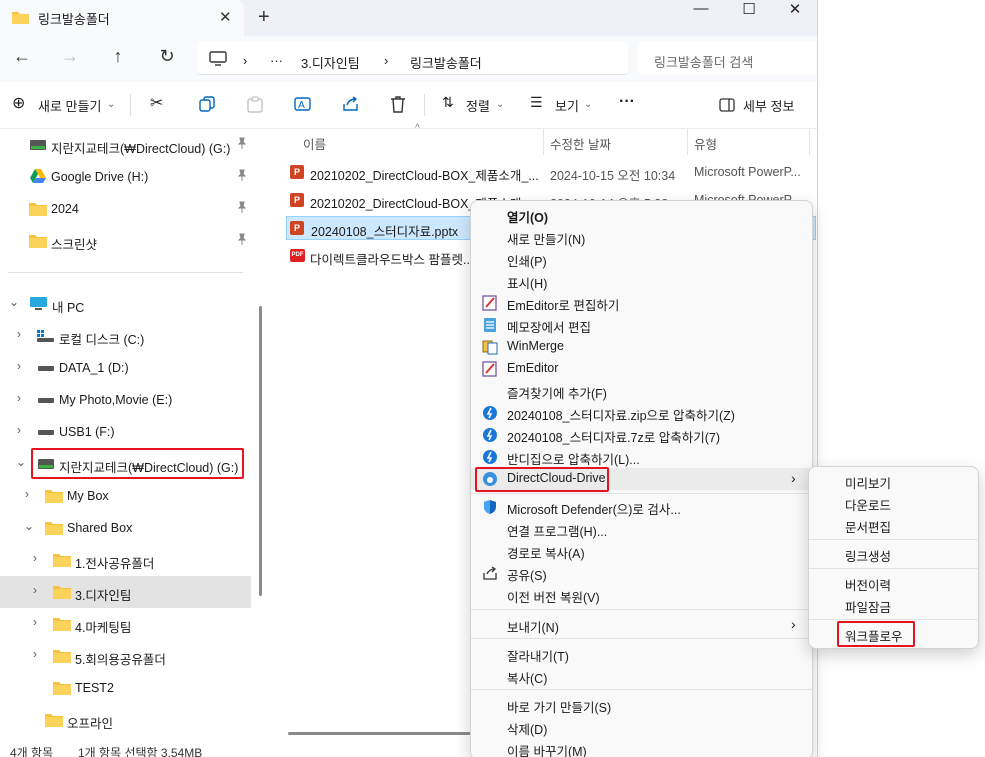  Describe the element at coordinates (641, 215) in the screenshot. I see `menu-item-open: 열기(O)` at that location.